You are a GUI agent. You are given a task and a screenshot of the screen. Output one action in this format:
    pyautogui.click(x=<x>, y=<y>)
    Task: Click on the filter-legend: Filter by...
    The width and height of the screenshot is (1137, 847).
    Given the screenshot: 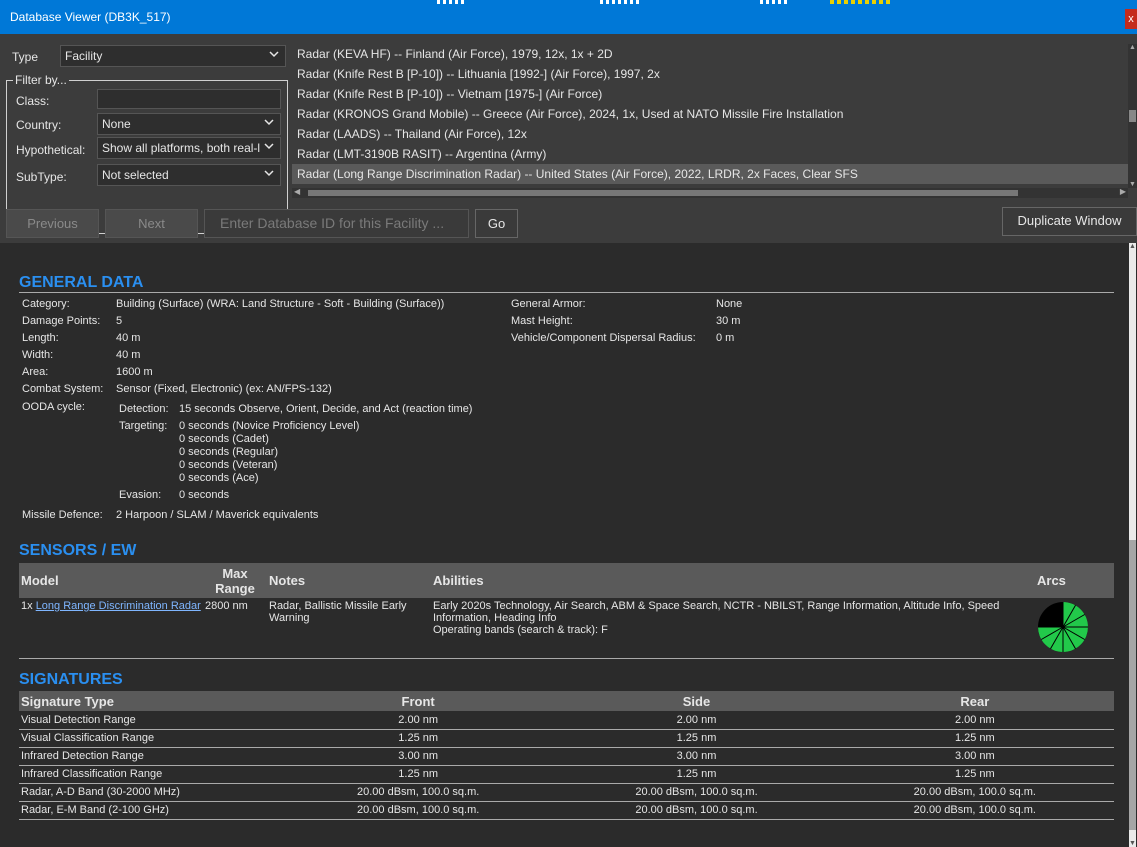 What is the action you would take?
    pyautogui.click(x=41, y=80)
    